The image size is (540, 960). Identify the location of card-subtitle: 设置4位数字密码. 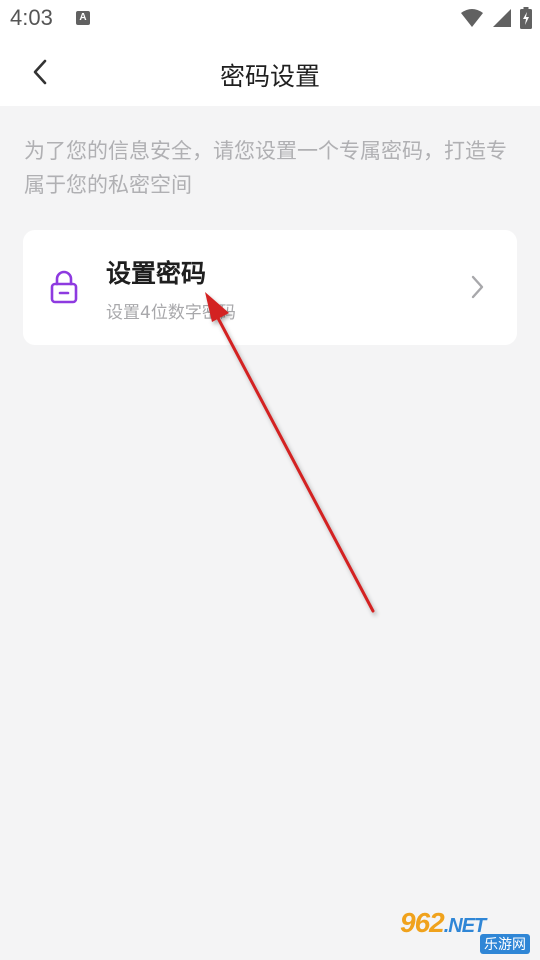
(171, 313).